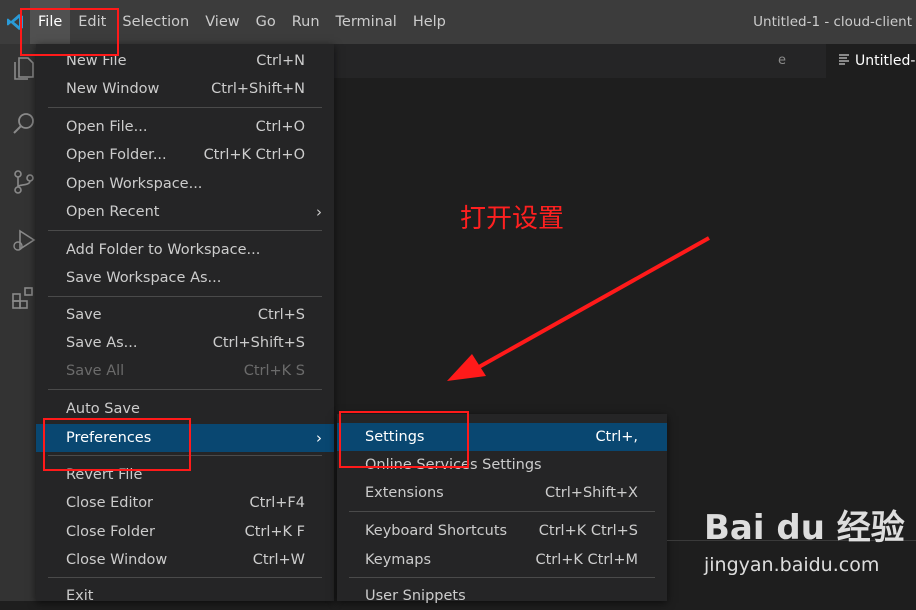 This screenshot has width=916, height=610. I want to click on watermark-brand: Bai du 经验, so click(804, 528).